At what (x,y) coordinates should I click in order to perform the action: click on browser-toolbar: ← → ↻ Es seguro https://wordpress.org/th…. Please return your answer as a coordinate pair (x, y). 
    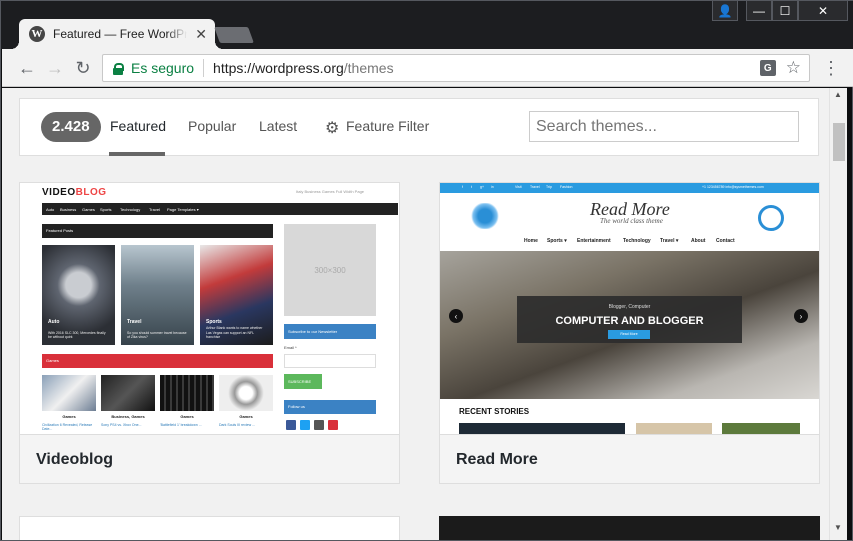
    Looking at the image, I should click on (427, 68).